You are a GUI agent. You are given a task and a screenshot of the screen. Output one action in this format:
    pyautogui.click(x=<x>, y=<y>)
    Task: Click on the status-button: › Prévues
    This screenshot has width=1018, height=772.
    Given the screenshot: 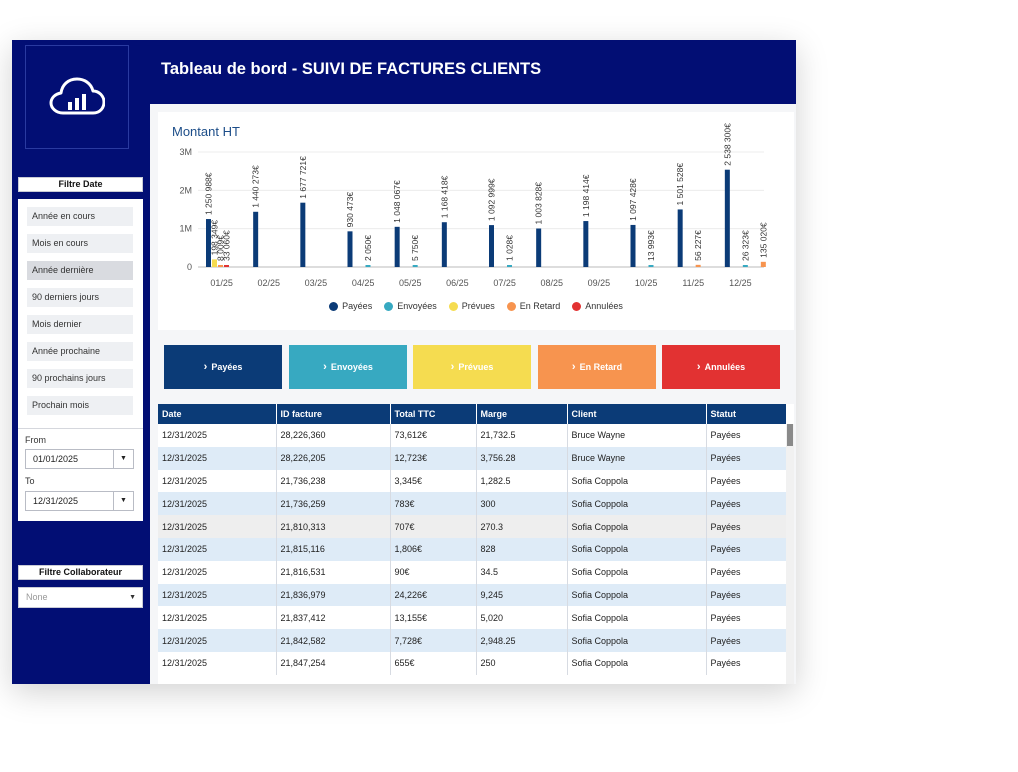 What is the action you would take?
    pyautogui.click(x=472, y=367)
    